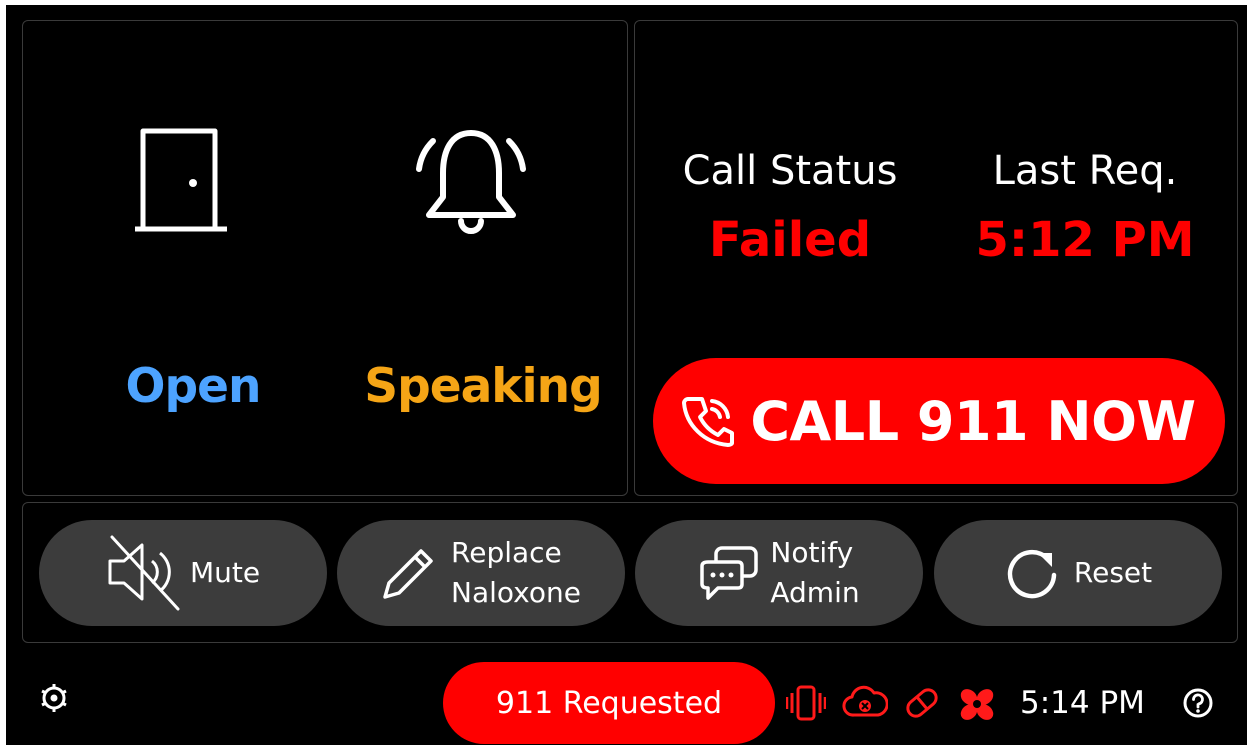 This screenshot has height=750, width=1253. What do you see at coordinates (790, 240) in the screenshot?
I see `call-status-value: Failed` at bounding box center [790, 240].